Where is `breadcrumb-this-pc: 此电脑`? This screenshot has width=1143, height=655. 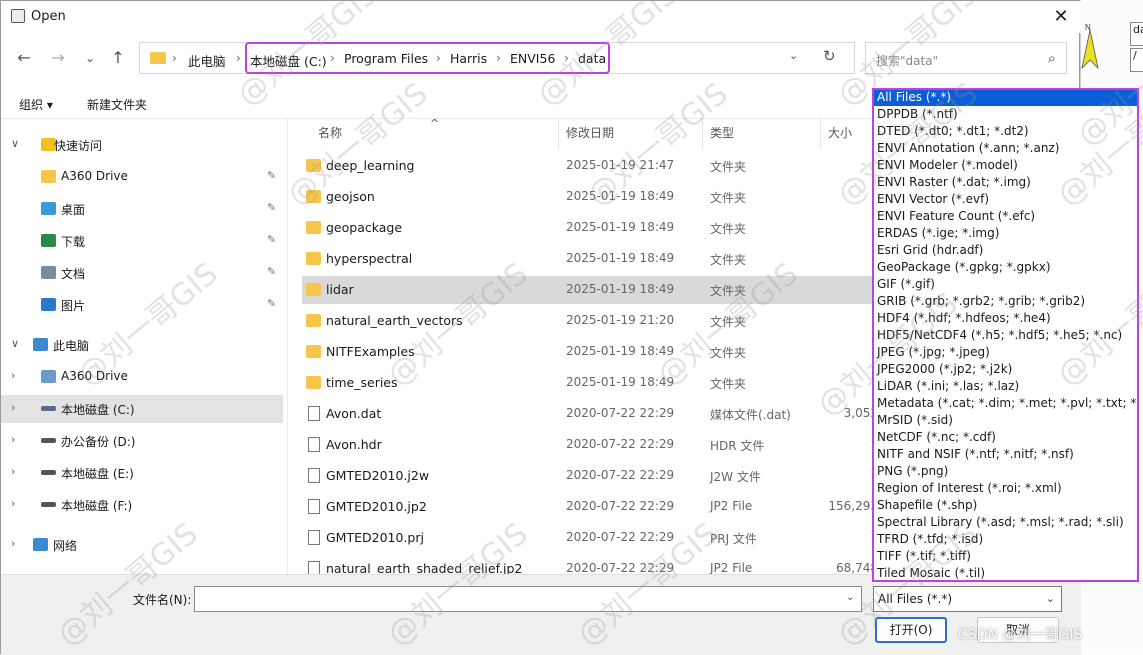 breadcrumb-this-pc: 此电脑 is located at coordinates (207, 60).